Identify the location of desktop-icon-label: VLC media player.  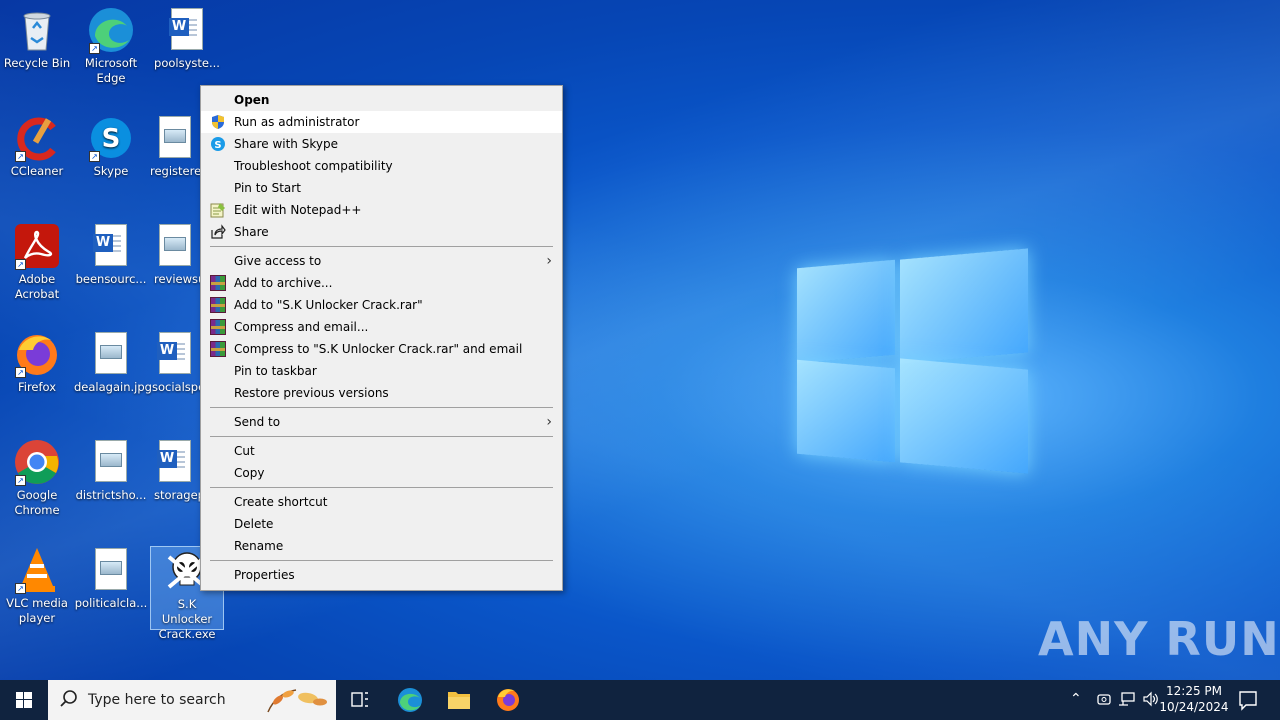
(37, 610).